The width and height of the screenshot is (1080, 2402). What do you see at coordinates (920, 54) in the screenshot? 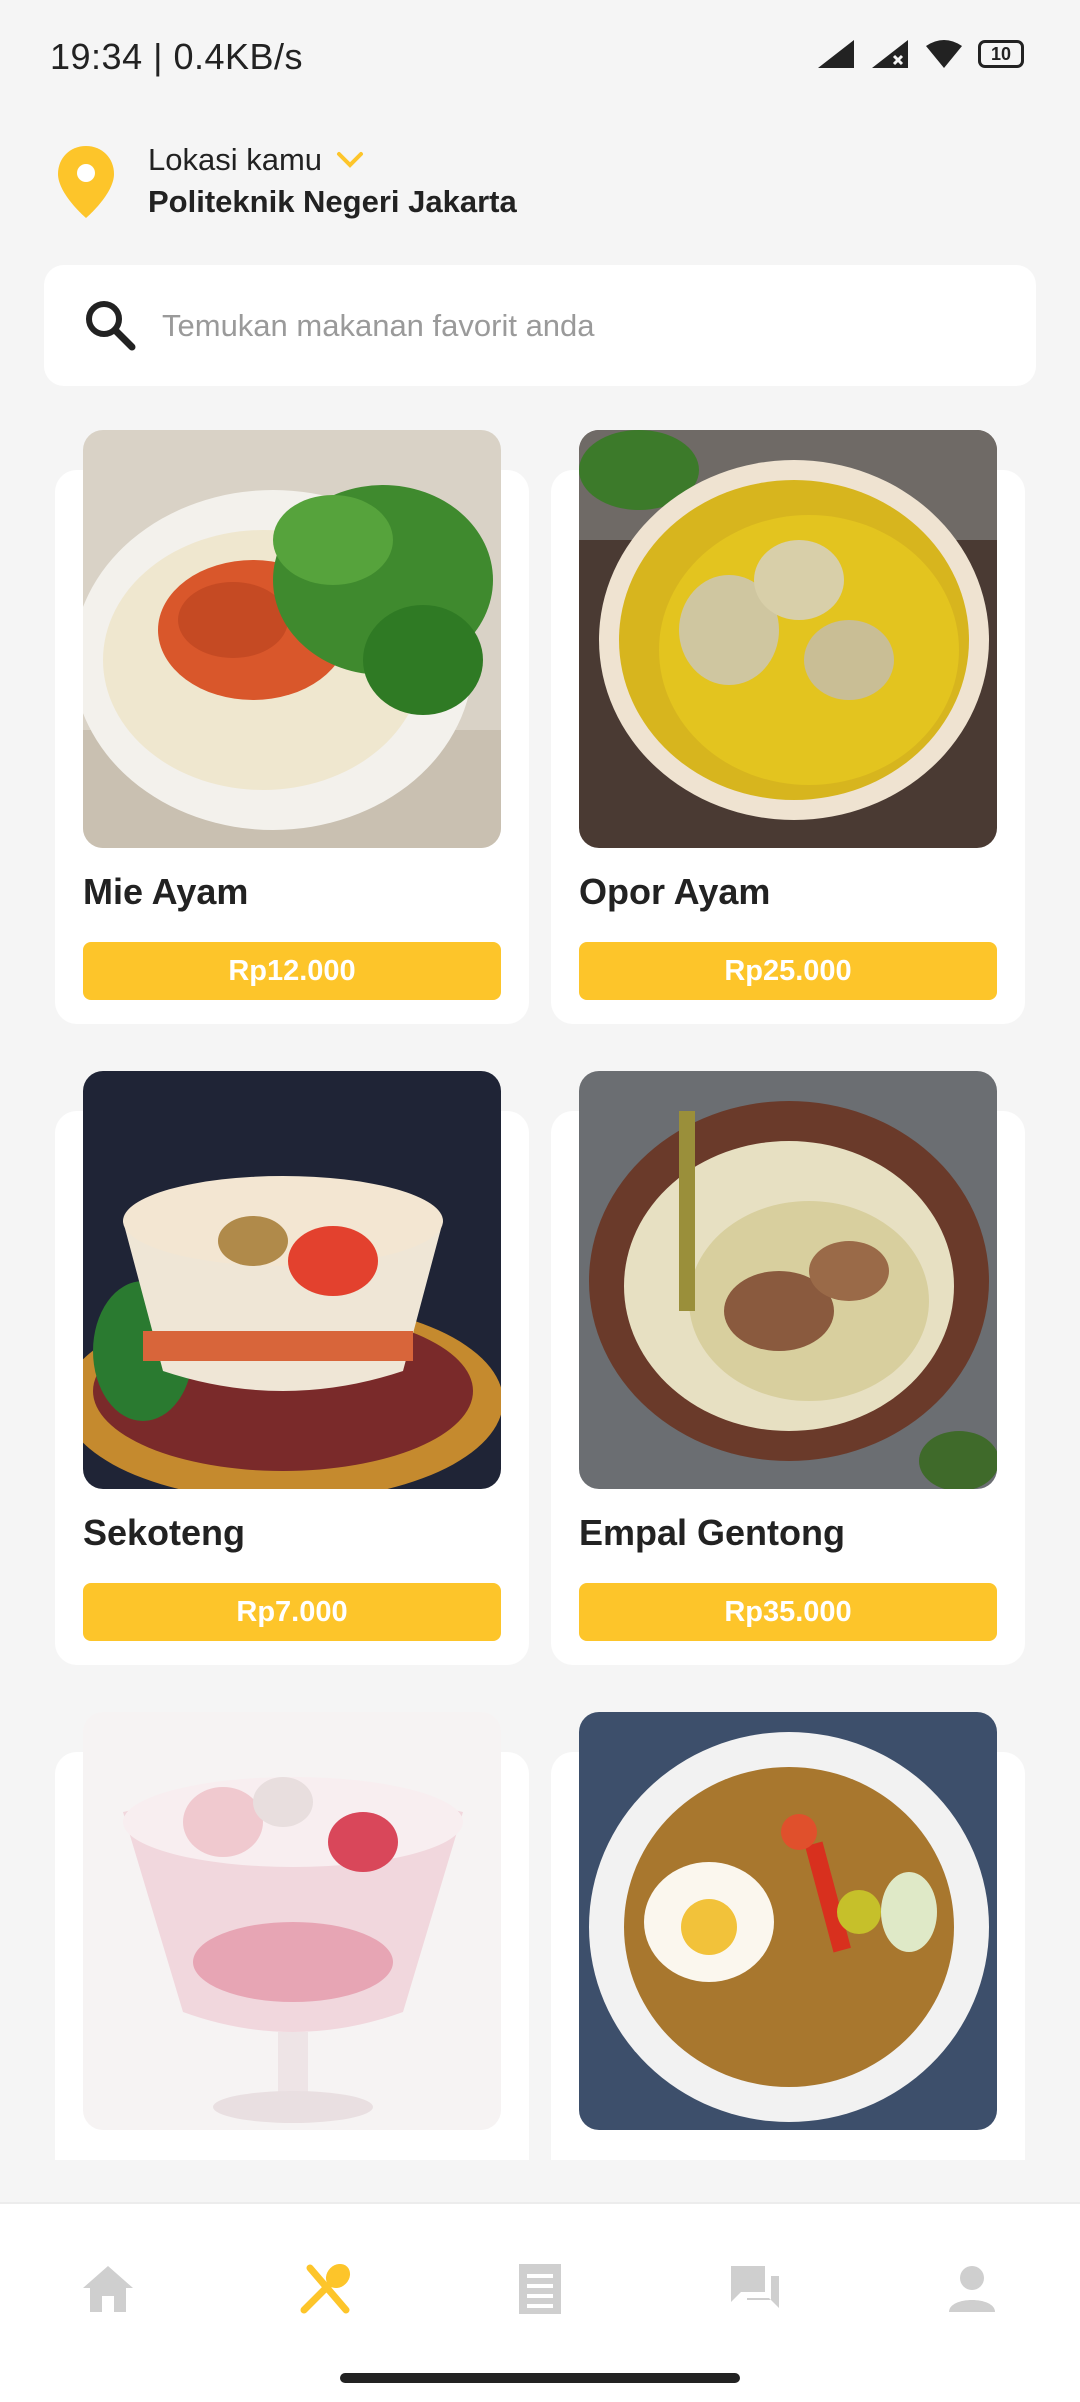
I see `status-icons: 10` at bounding box center [920, 54].